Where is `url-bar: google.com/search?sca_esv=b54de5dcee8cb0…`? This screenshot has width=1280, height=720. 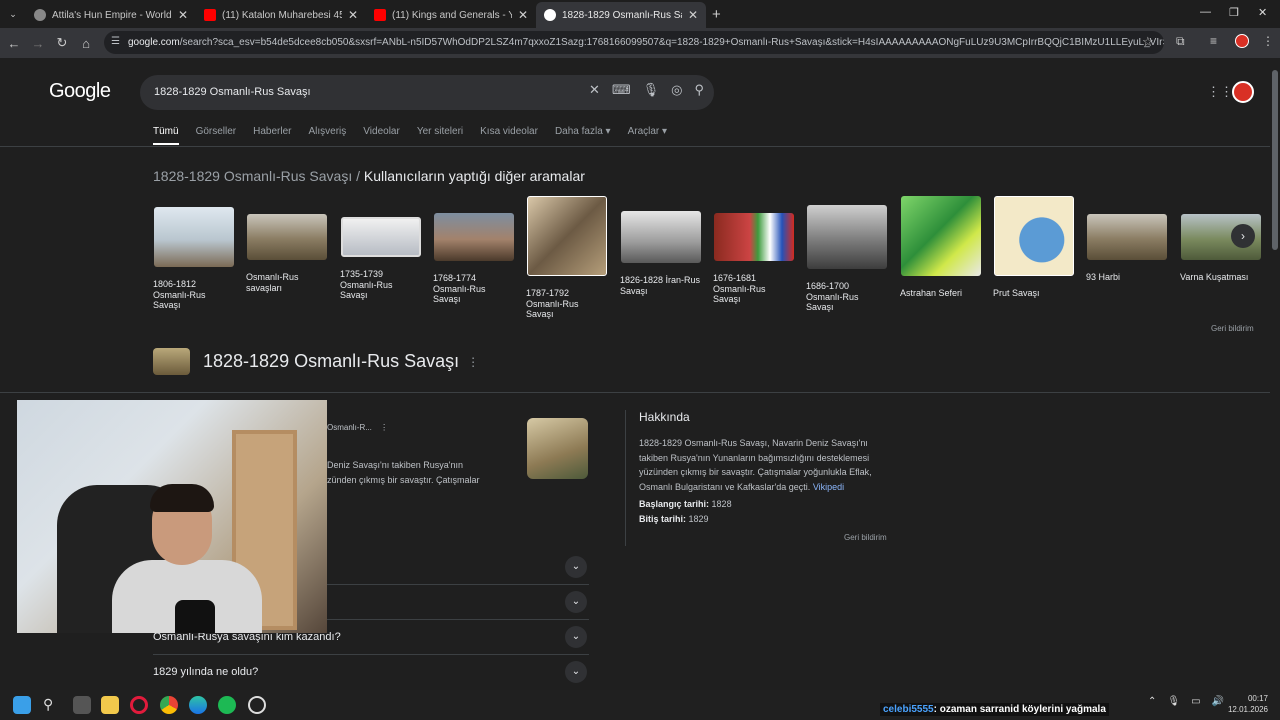
url-bar: google.com/search?sca_esv=b54de5dcee8cb0… is located at coordinates (634, 42).